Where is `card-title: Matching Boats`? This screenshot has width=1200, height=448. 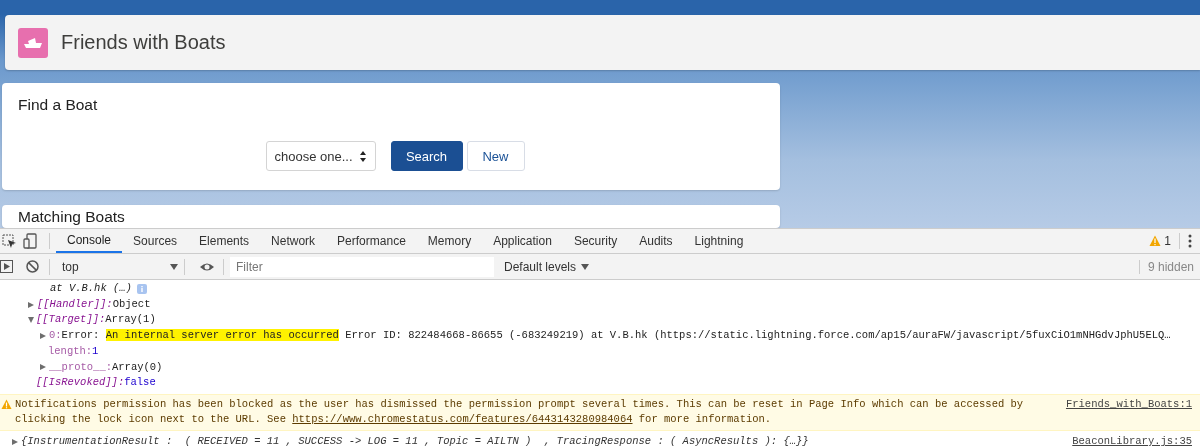 card-title: Matching Boats is located at coordinates (72, 217).